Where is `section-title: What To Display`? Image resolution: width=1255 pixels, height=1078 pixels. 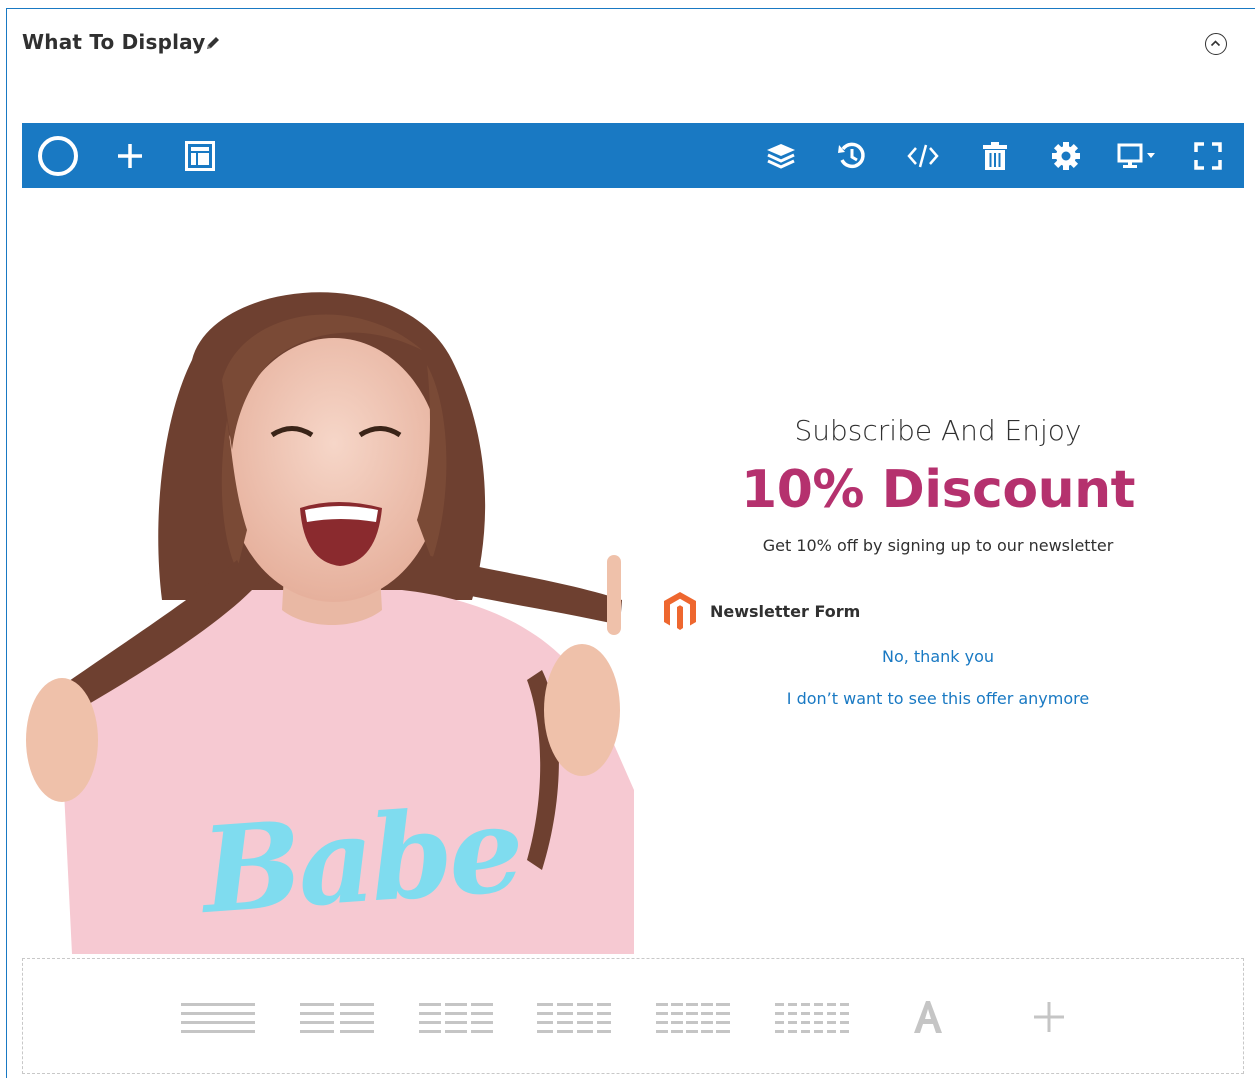
section-title: What To Display is located at coordinates (114, 42).